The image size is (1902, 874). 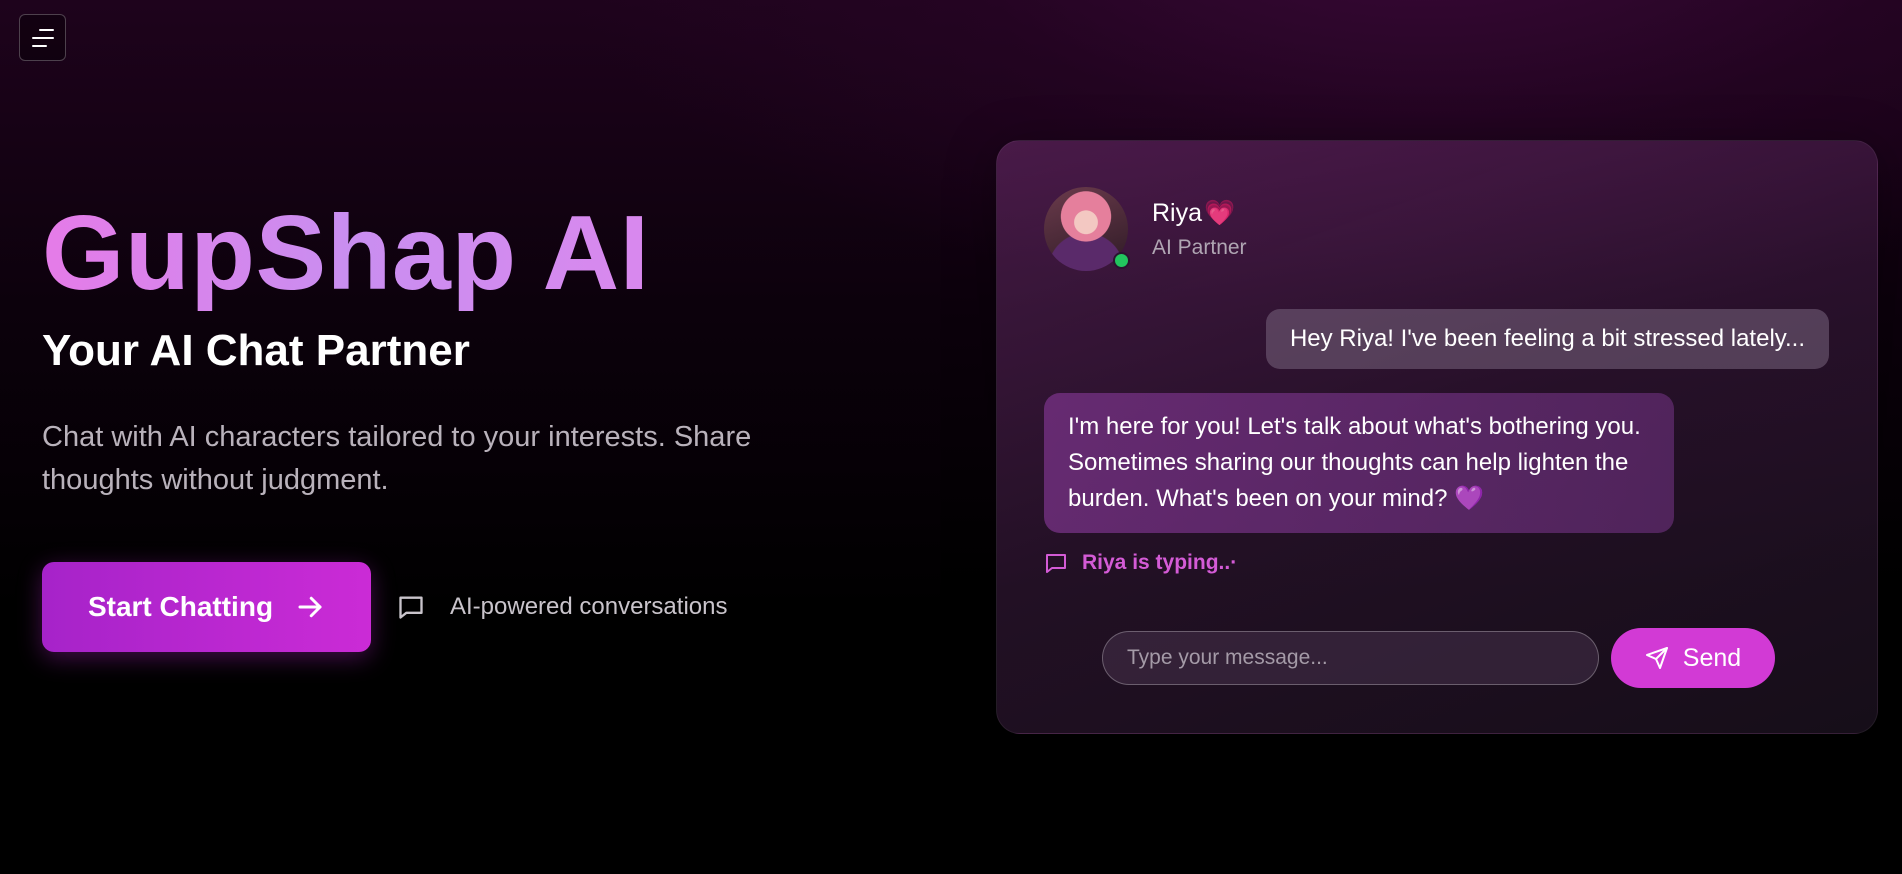 I want to click on online-status-dot, so click(x=1121, y=260).